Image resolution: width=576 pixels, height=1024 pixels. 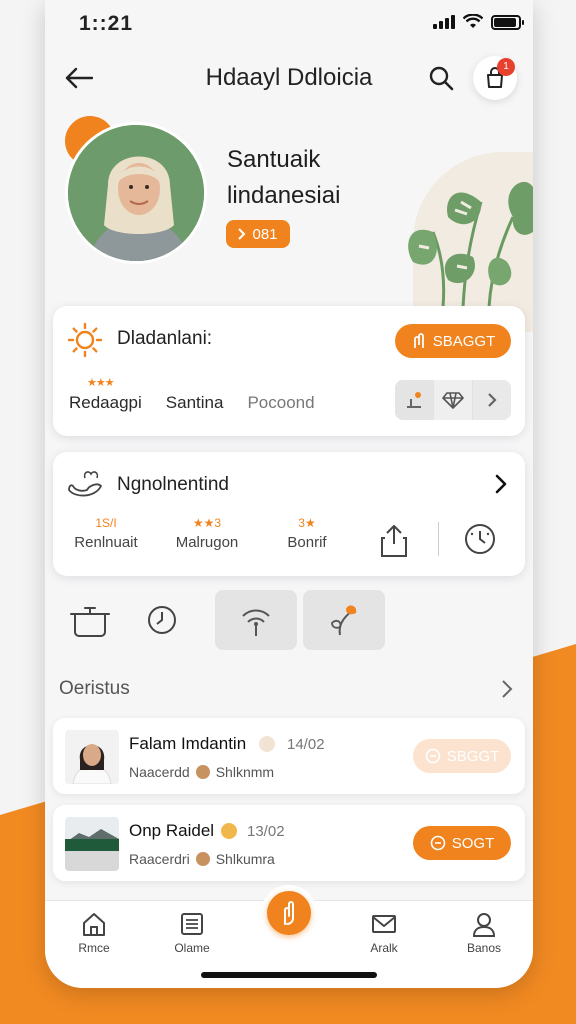 I want to click on list-item-action-button: SOGT, so click(x=462, y=843).